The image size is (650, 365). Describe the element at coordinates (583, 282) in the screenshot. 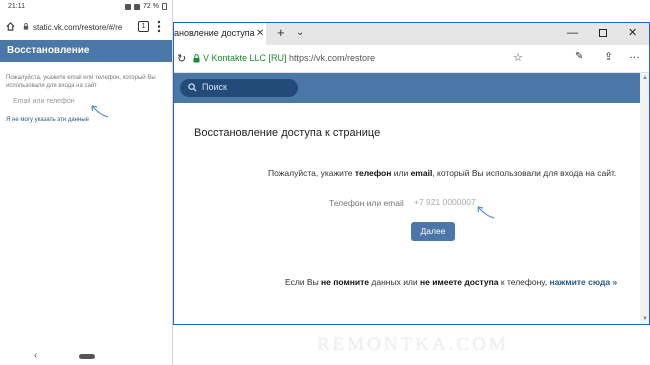

I see `click-here-link: нажмите сюда »` at that location.